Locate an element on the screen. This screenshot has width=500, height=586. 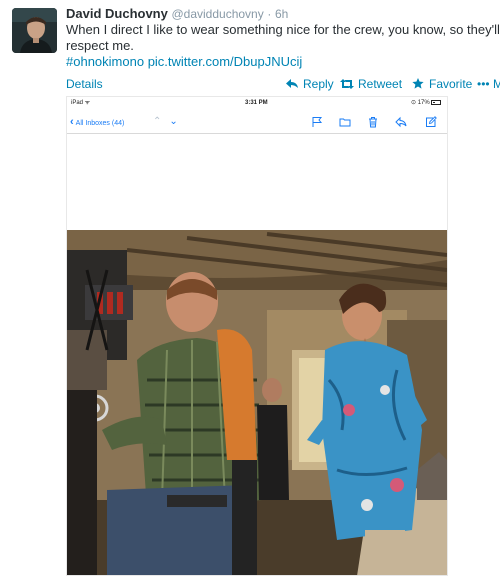
hashtag-link: #ohnokimono is located at coordinates (105, 61).